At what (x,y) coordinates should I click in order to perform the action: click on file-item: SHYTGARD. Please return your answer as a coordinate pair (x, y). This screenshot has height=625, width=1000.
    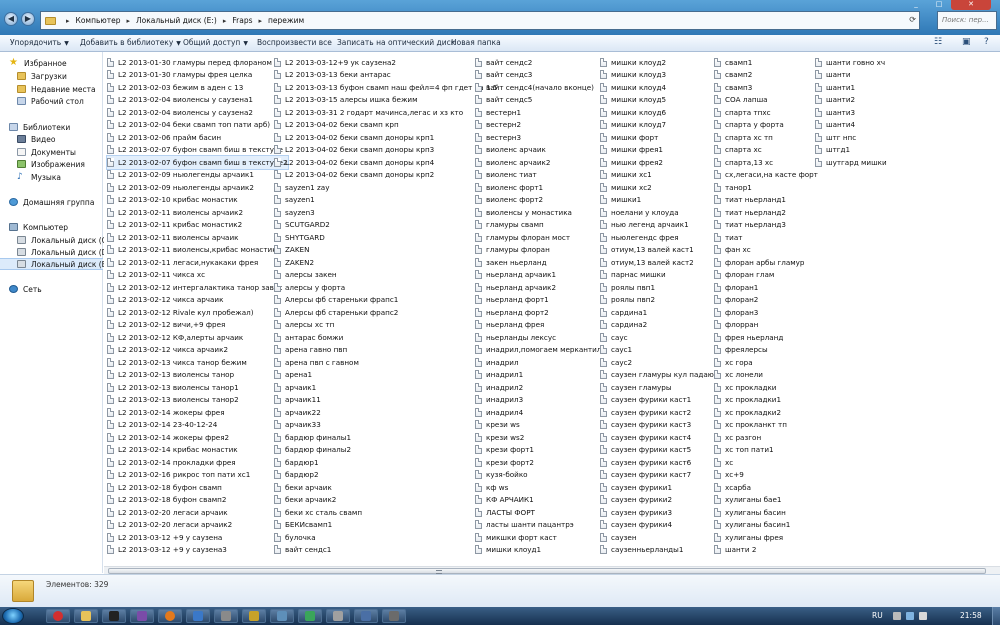
    Looking at the image, I should click on (385, 237).